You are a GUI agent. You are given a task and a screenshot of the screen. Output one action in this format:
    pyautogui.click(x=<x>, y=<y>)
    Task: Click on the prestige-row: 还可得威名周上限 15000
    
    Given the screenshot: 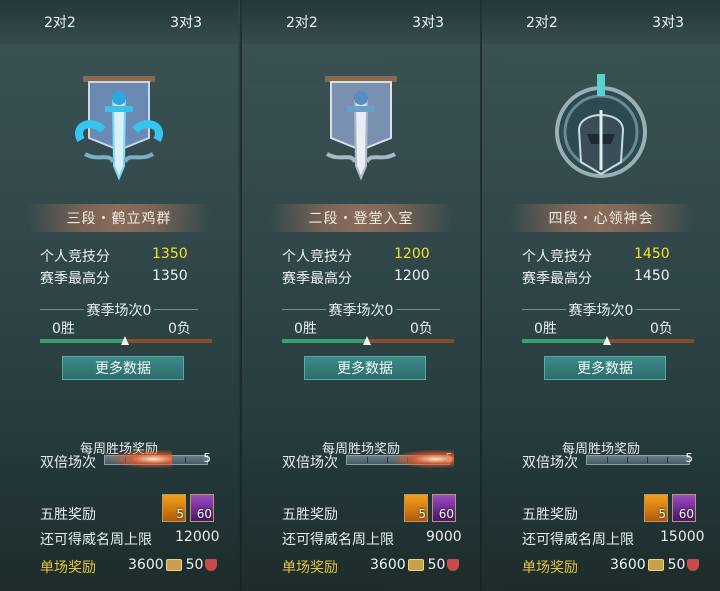 What is the action you would take?
    pyautogui.click(x=613, y=539)
    